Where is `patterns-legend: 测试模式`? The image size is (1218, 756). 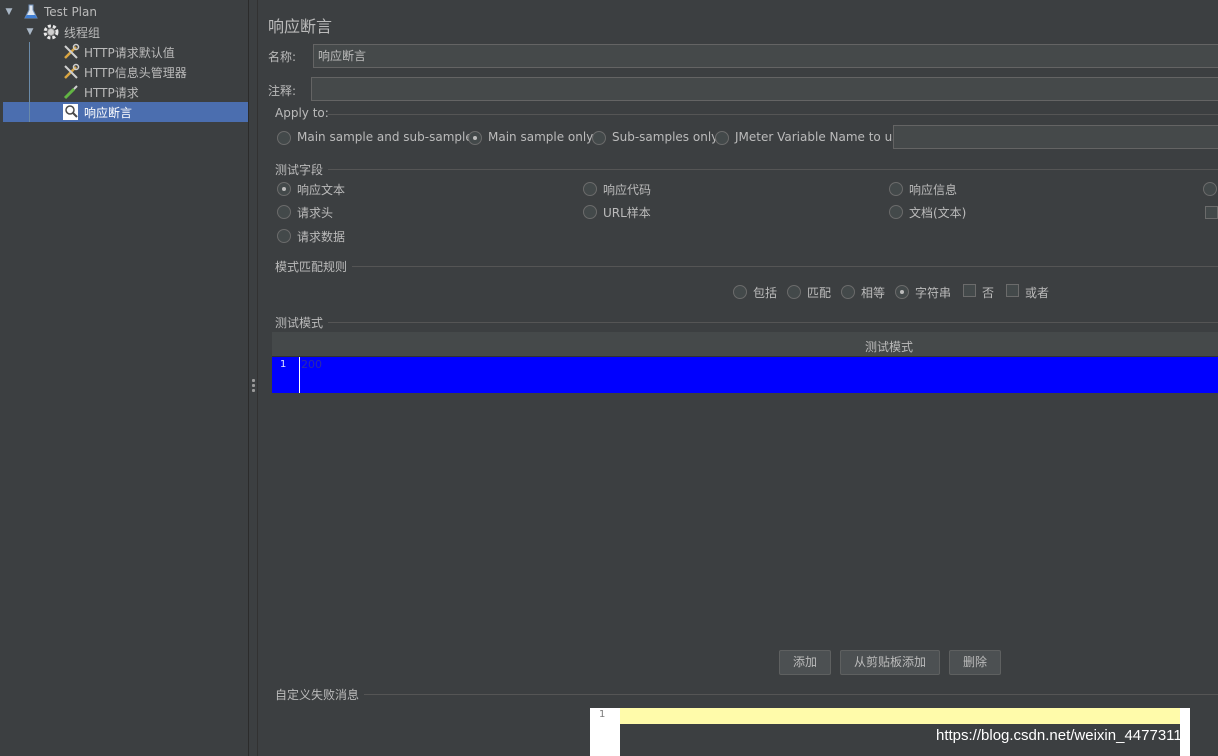 patterns-legend: 测试模式 is located at coordinates (299, 323).